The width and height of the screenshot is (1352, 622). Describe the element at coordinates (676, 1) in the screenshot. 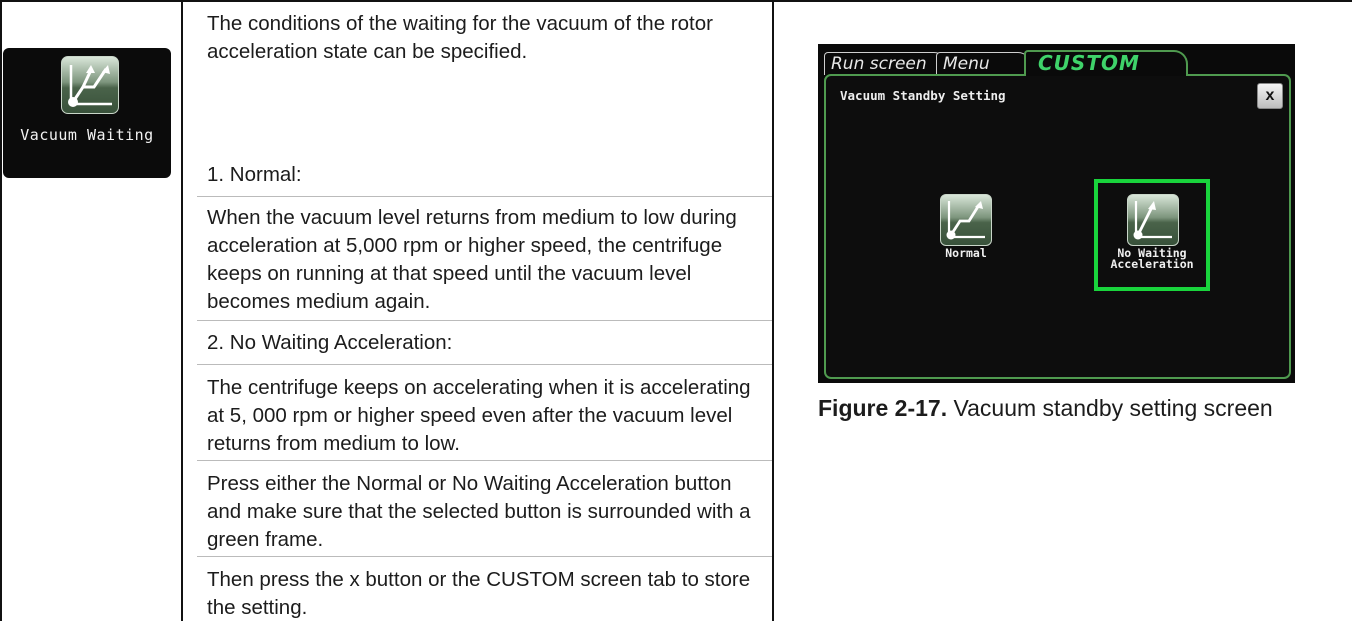

I see `table-top-border` at that location.